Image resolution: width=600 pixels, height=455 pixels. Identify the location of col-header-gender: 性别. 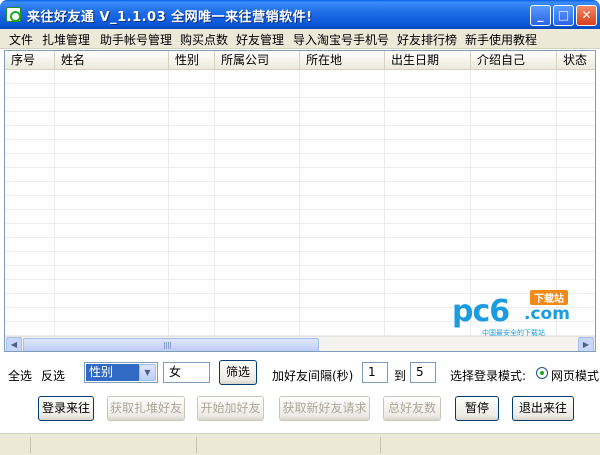
(192, 60).